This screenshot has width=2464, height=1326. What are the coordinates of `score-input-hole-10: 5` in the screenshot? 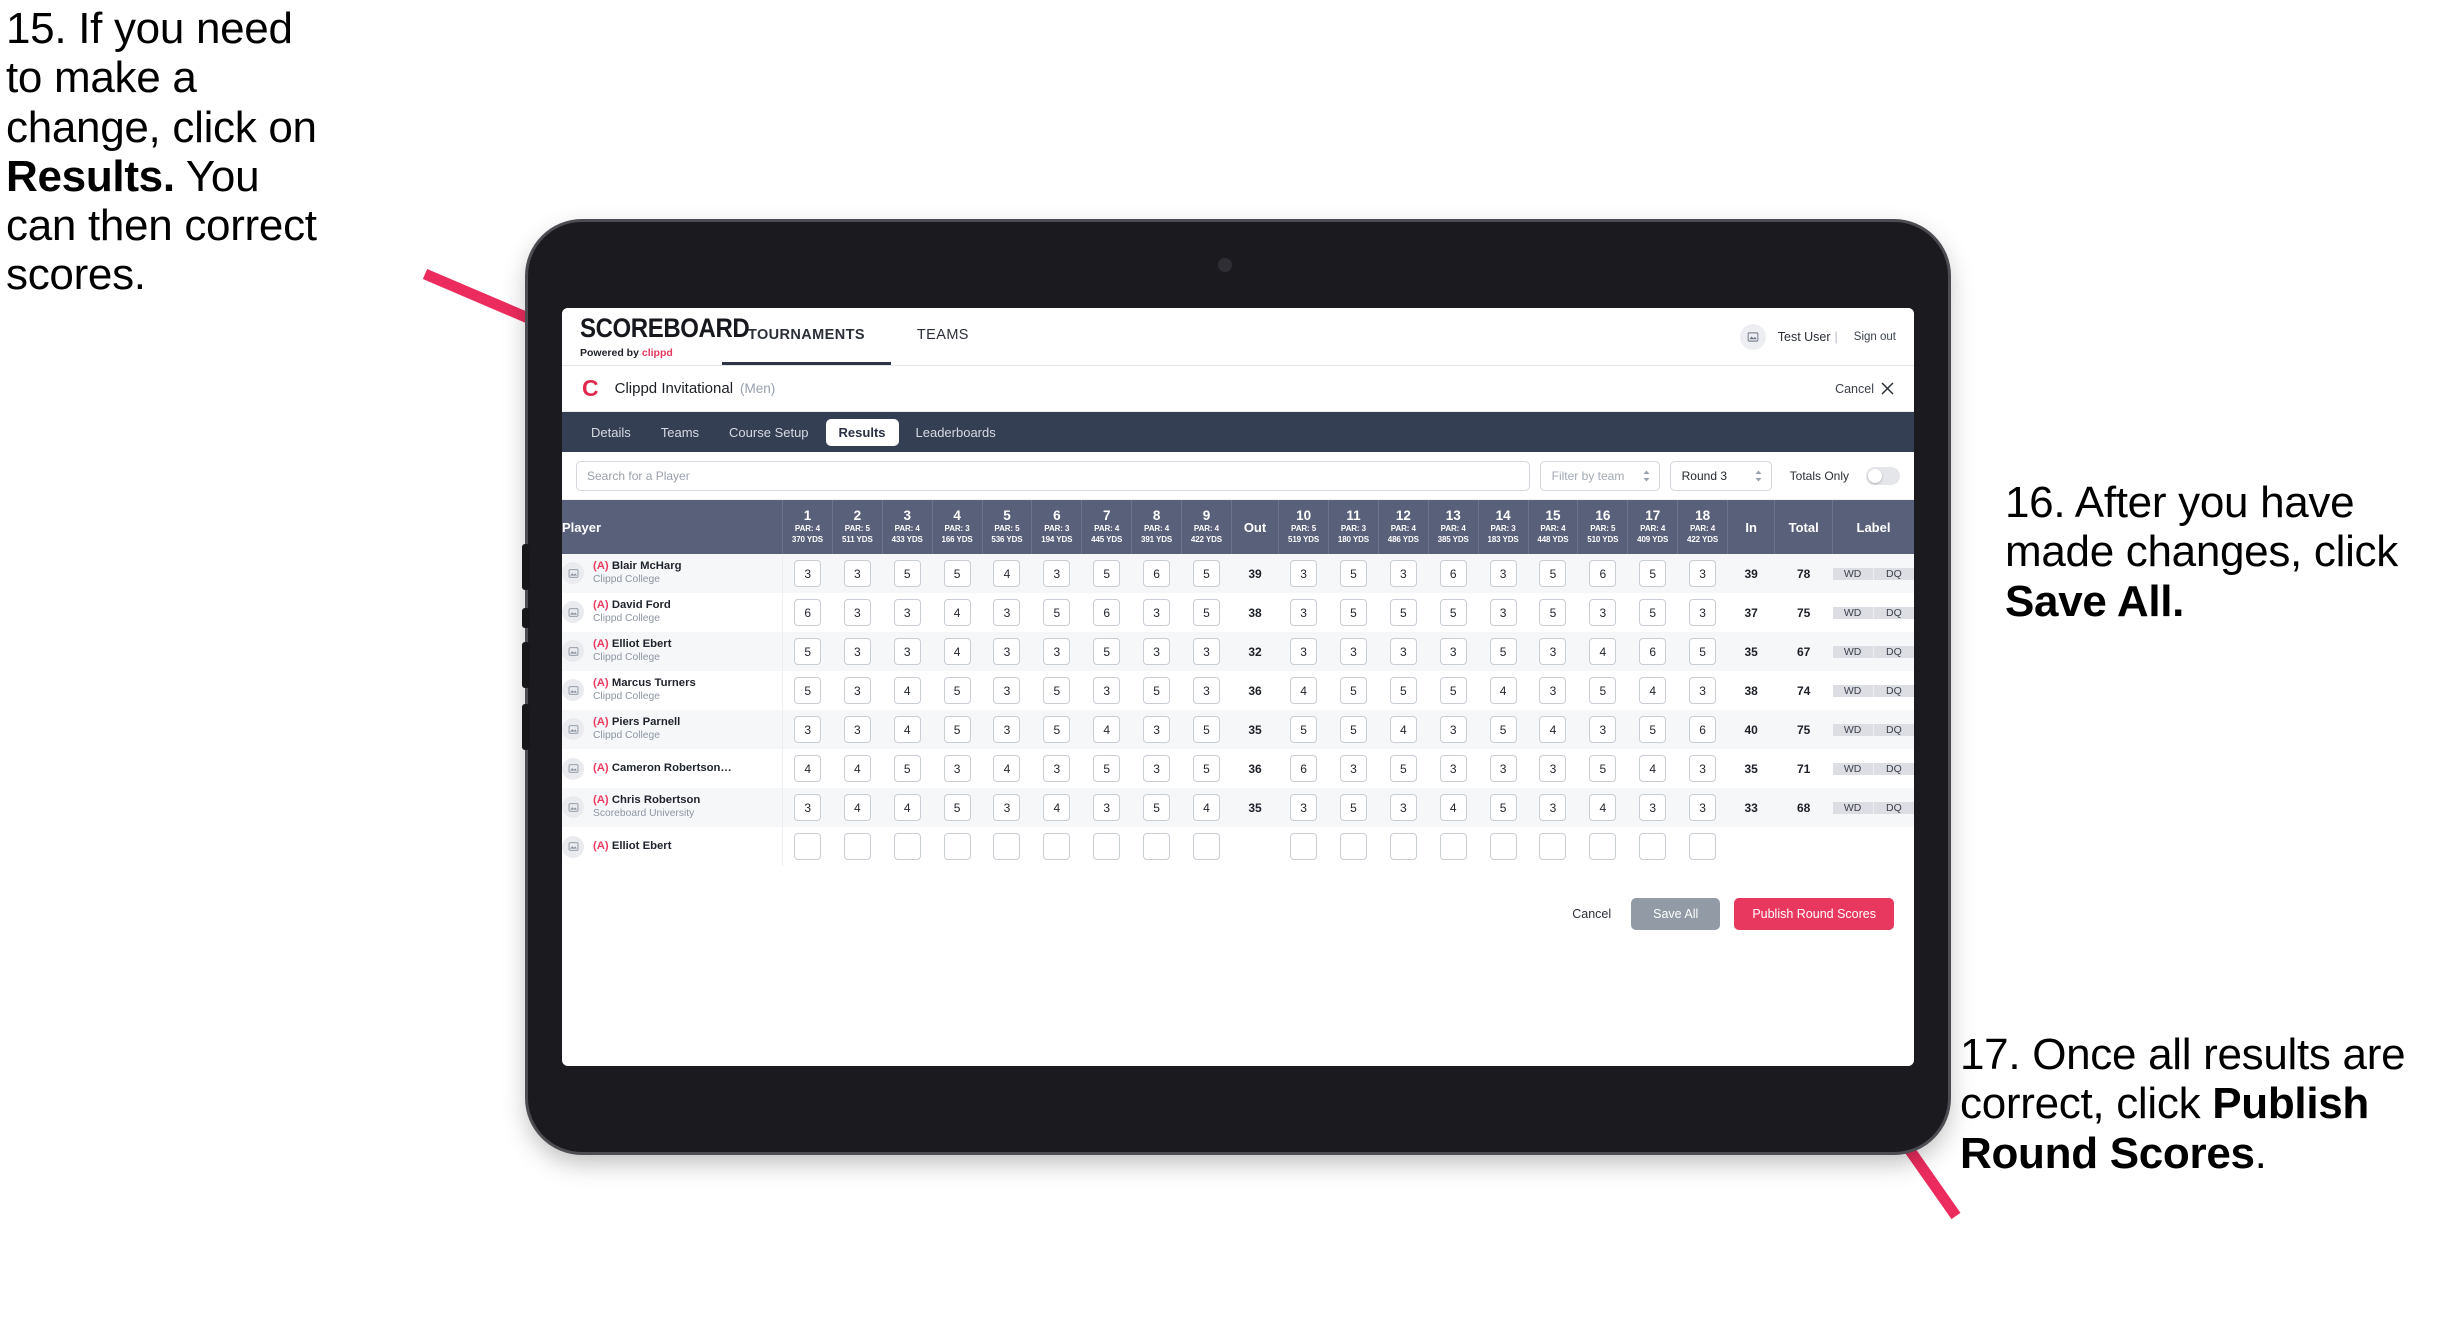 It's located at (1304, 729).